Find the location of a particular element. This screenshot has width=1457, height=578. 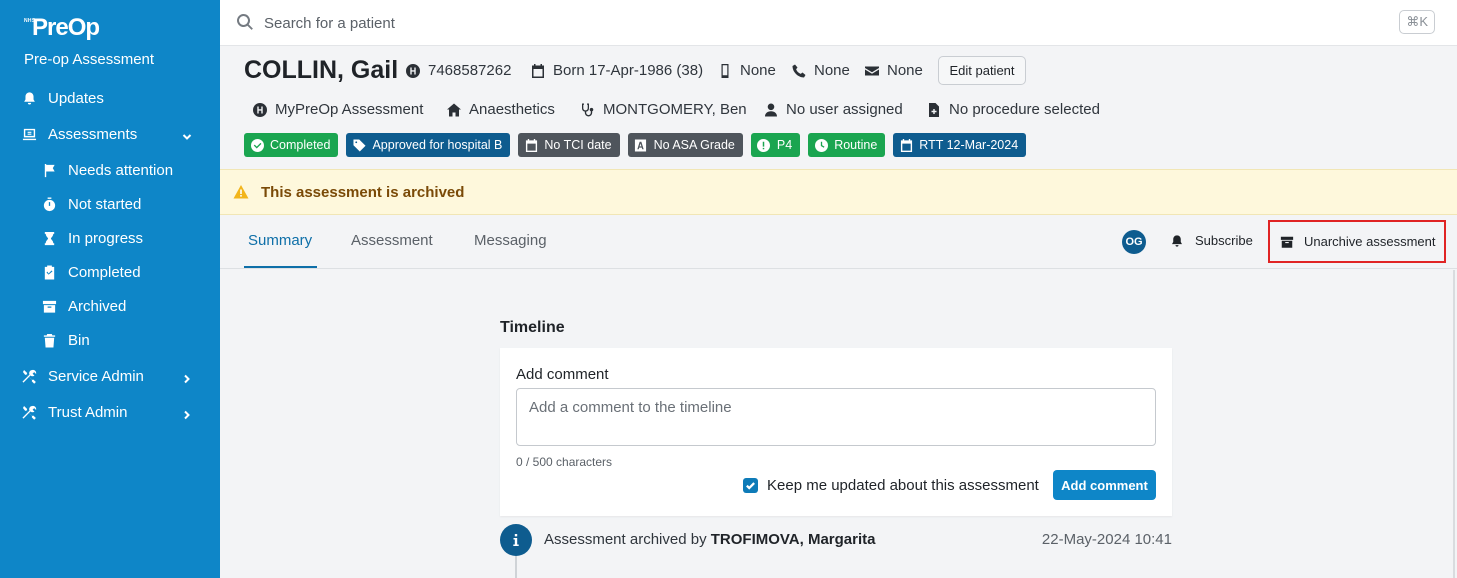

assigned-user-value: No user assigned is located at coordinates (844, 109).